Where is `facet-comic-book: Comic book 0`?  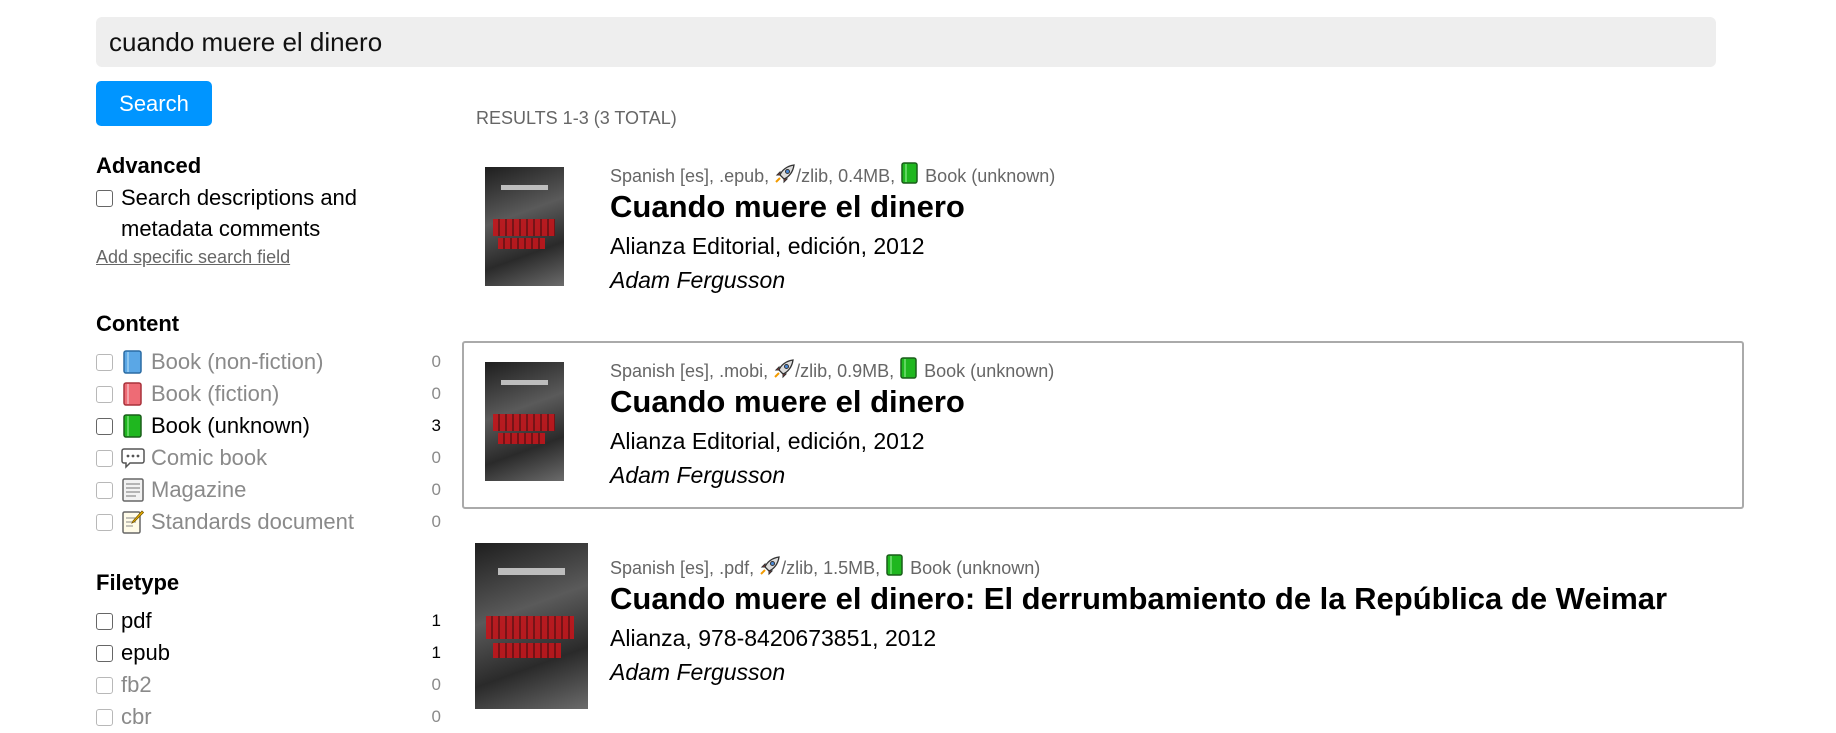 facet-comic-book: Comic book 0 is located at coordinates (268, 458).